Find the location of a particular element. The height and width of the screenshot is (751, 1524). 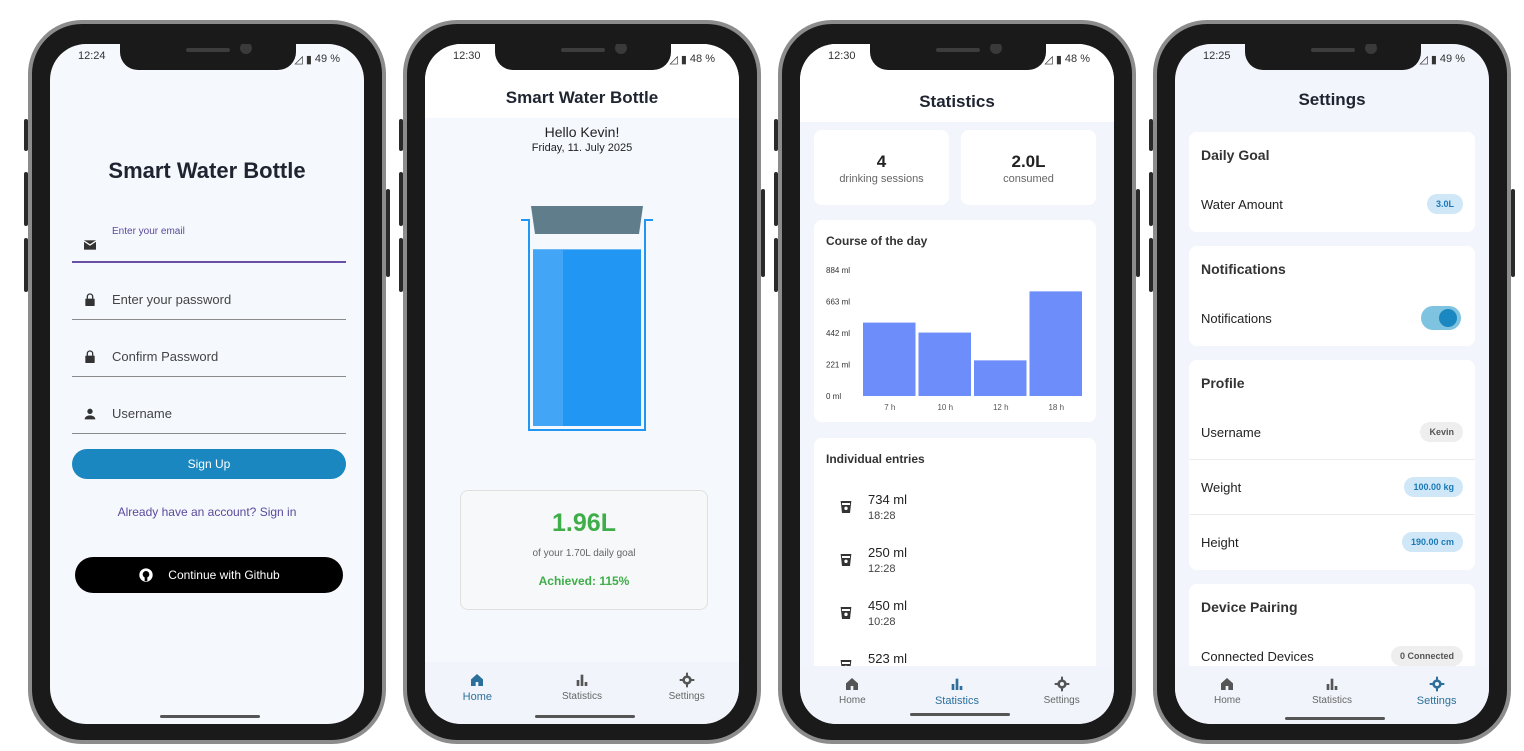

page-title: Statistics is located at coordinates (957, 101).